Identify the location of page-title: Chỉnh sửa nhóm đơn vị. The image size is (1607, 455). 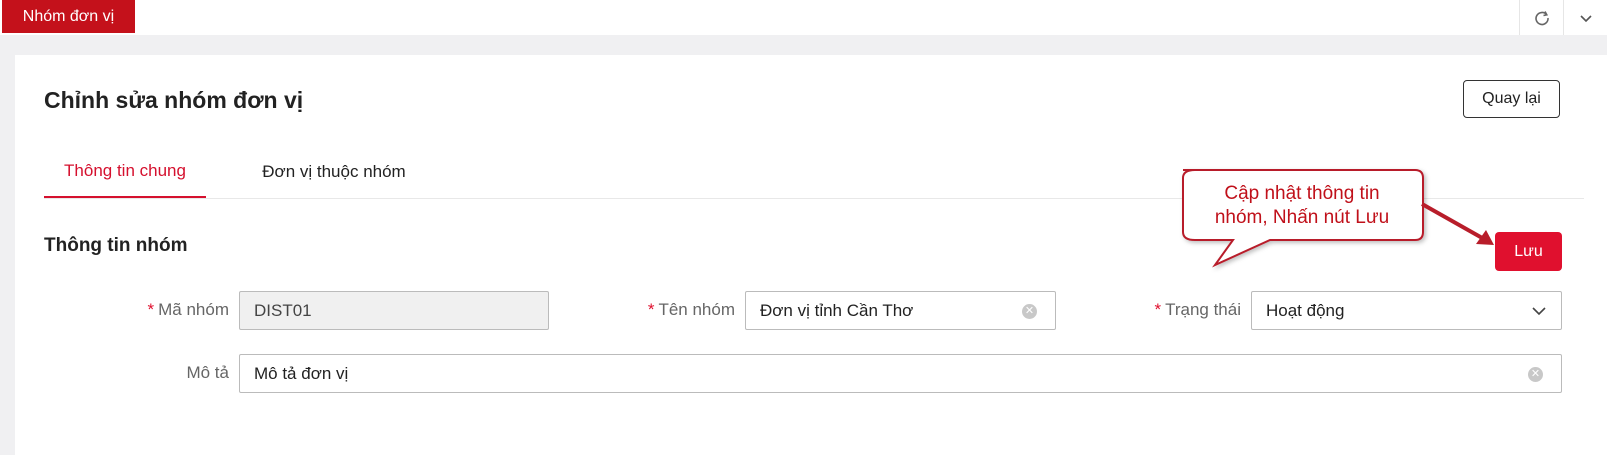
(174, 100).